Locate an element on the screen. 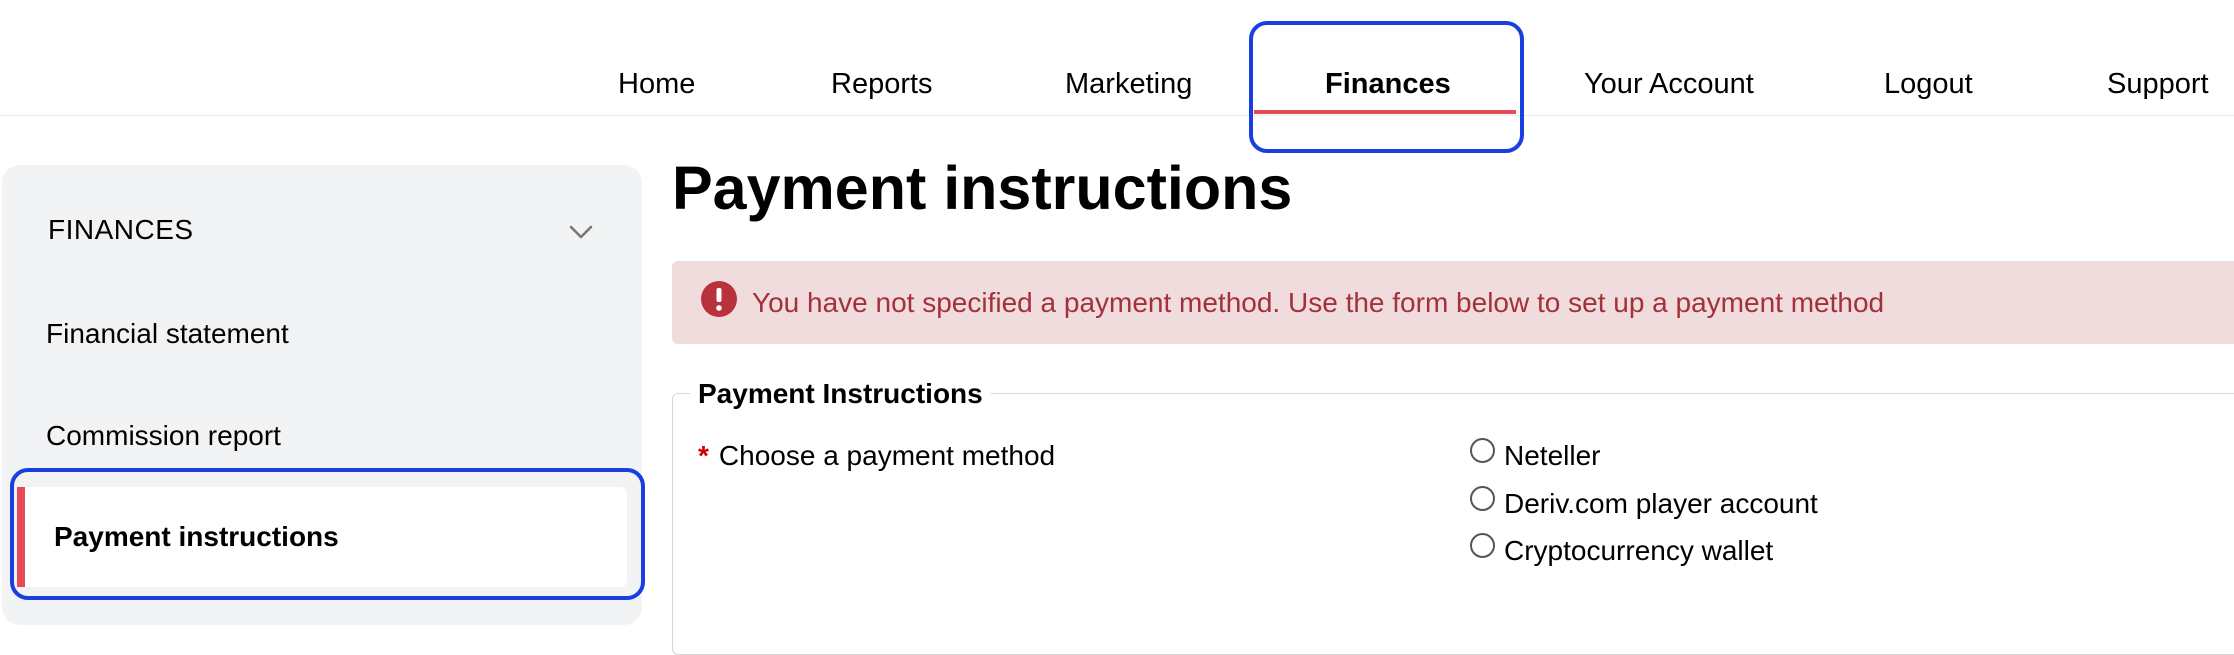 This screenshot has width=2234, height=655. nav-item-marketing: Marketing is located at coordinates (1128, 84).